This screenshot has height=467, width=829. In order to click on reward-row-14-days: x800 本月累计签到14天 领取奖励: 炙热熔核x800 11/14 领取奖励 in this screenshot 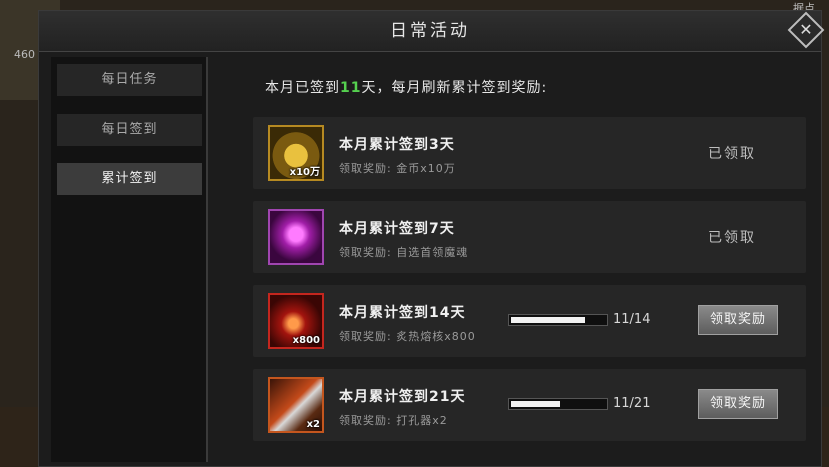, I will do `click(529, 321)`.